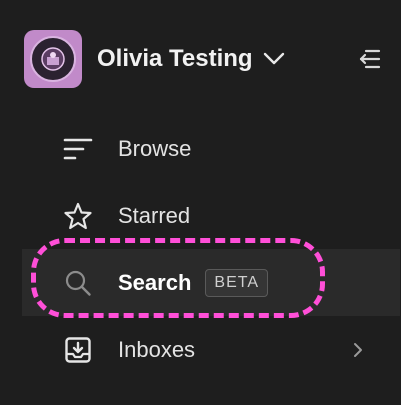  Describe the element at coordinates (154, 215) in the screenshot. I see `sidebar-item-label: Starred` at that location.